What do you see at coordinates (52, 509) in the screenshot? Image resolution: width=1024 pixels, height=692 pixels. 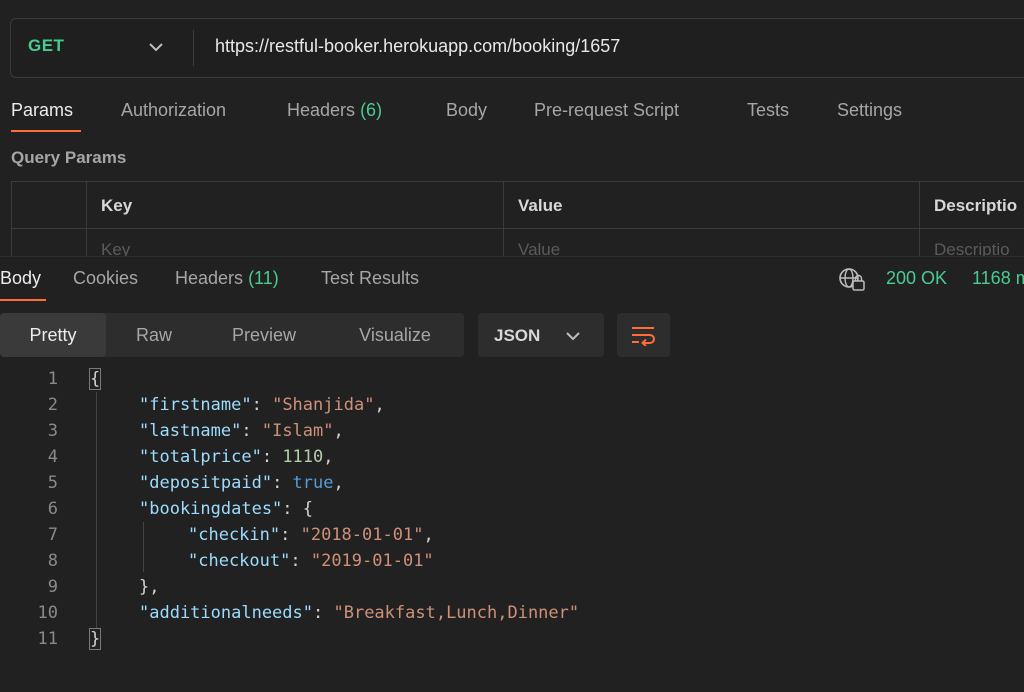 I see `line-number: 6` at bounding box center [52, 509].